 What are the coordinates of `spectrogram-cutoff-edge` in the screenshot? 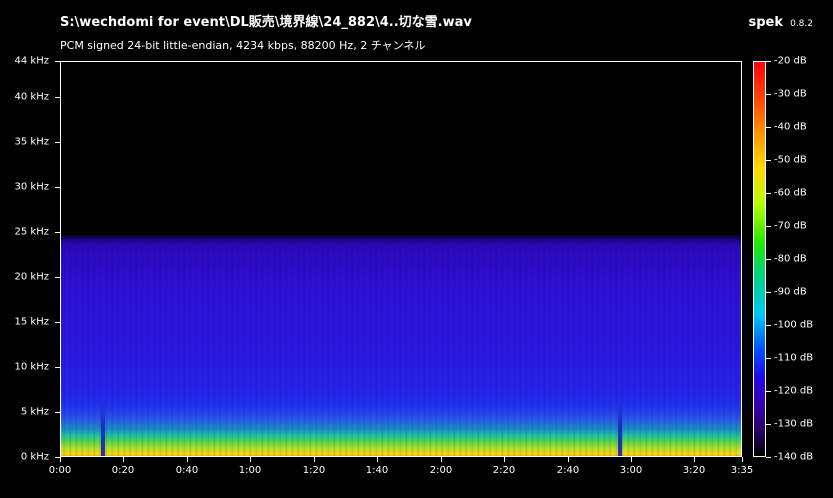 It's located at (401, 240).